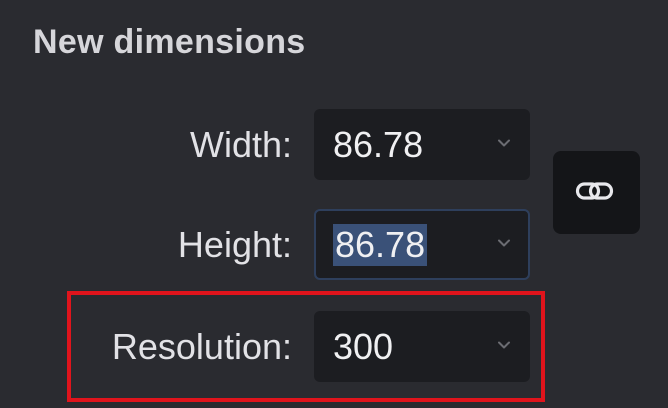 The width and height of the screenshot is (668, 408). I want to click on link-icon, so click(594, 191).